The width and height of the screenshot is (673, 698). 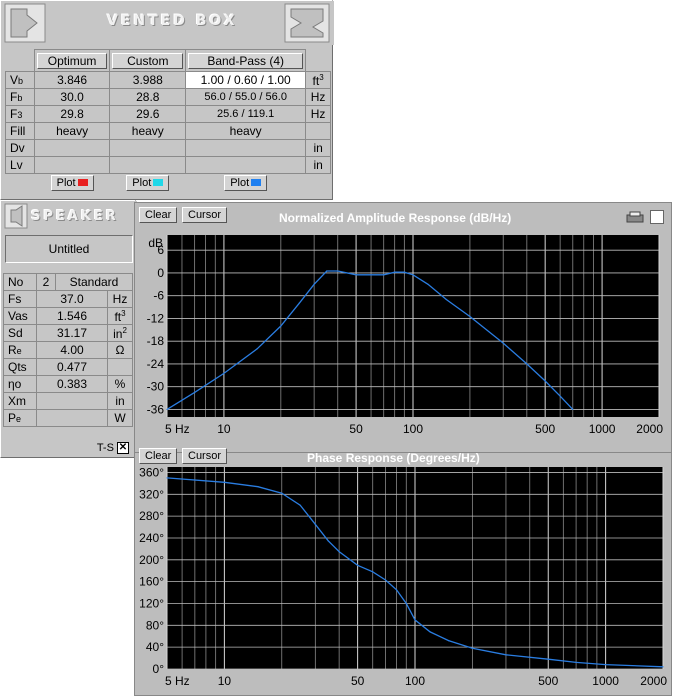 I want to click on xm-value, so click(x=72, y=401).